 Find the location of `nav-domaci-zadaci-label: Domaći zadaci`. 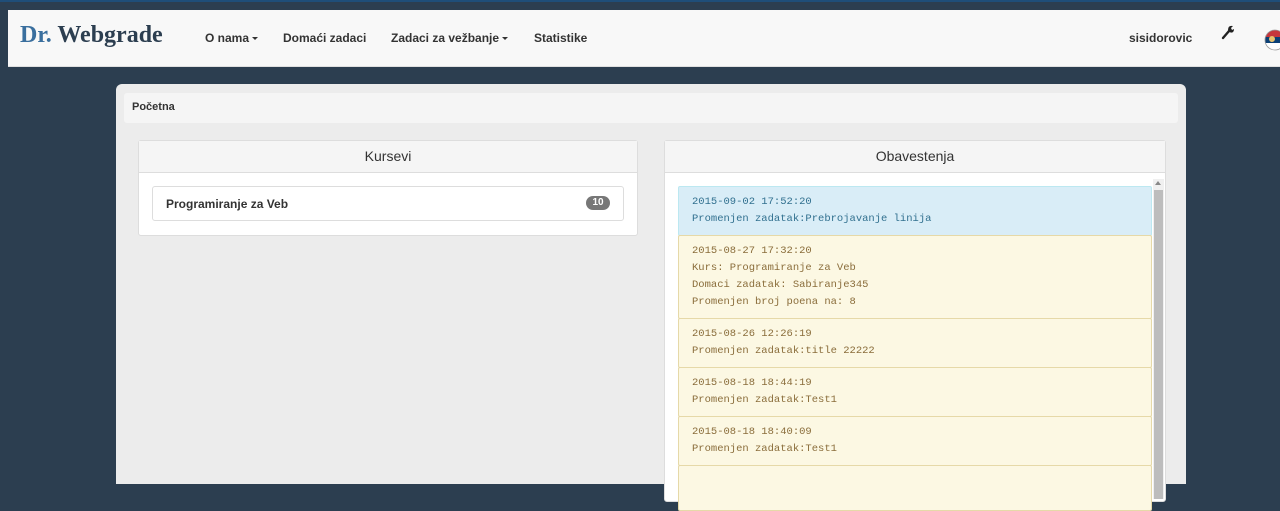

nav-domaci-zadaci-label: Domaći zadaci is located at coordinates (325, 38).